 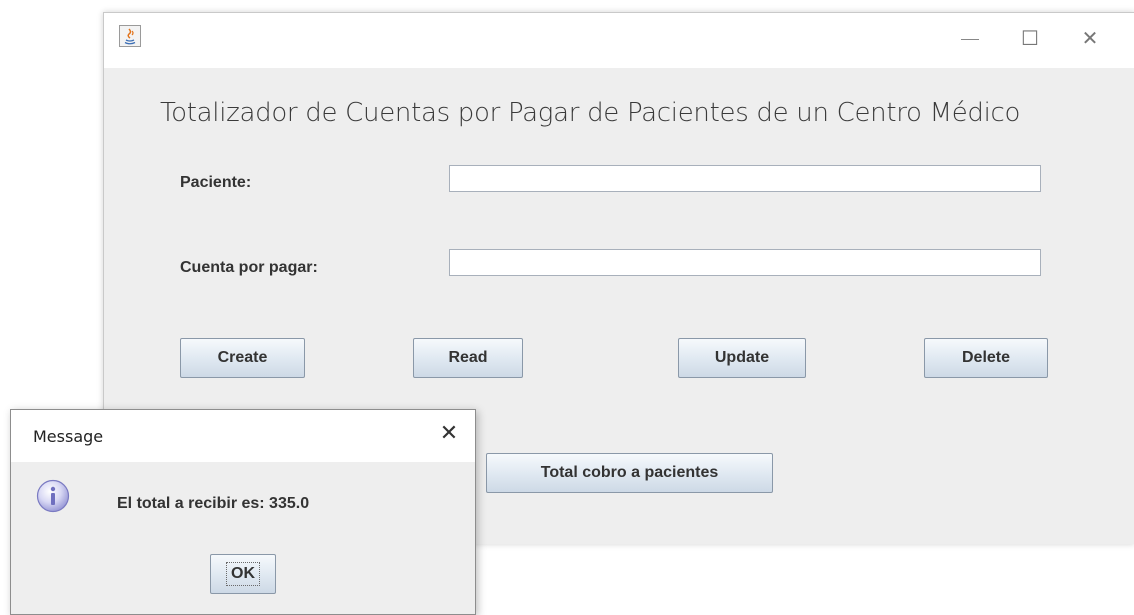 What do you see at coordinates (745, 178) in the screenshot?
I see `paciente-input` at bounding box center [745, 178].